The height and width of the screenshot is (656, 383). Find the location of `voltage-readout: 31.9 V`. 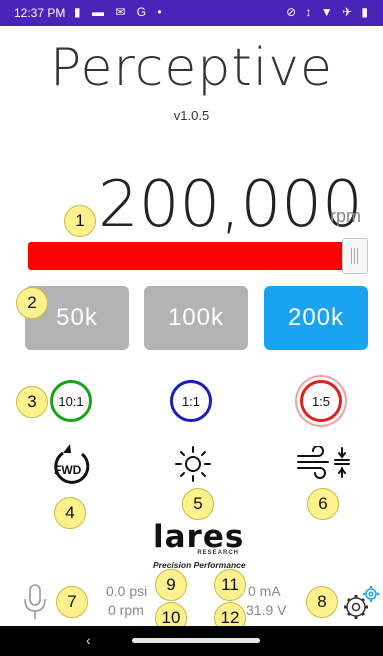

voltage-readout: 31.9 V is located at coordinates (266, 610).